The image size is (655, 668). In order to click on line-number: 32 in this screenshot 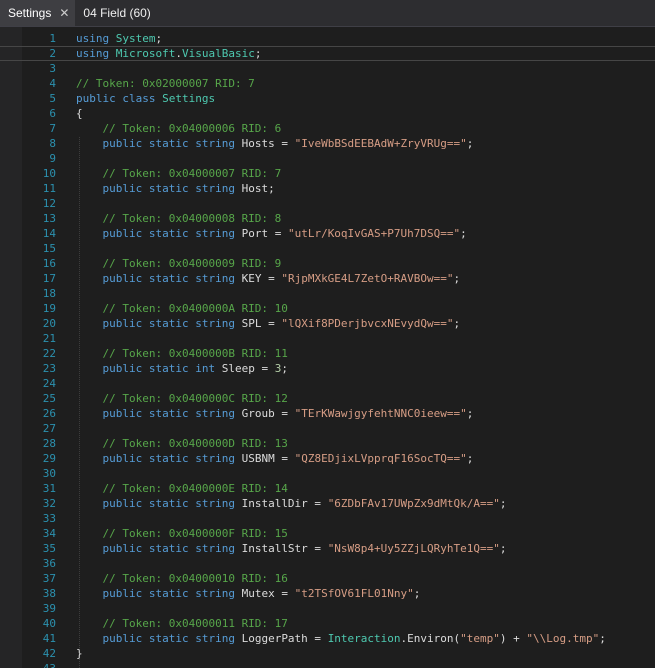, I will do `click(49, 503)`.